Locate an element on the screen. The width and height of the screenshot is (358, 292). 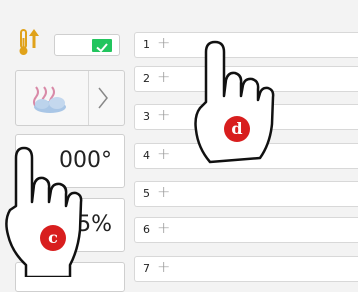
step-number: 1 is located at coordinates (146, 44).